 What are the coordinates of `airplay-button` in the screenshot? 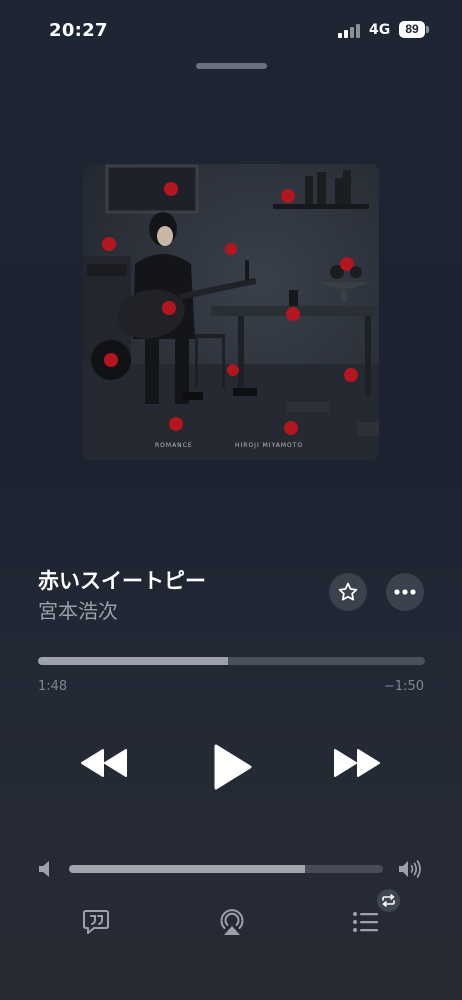 It's located at (232, 924).